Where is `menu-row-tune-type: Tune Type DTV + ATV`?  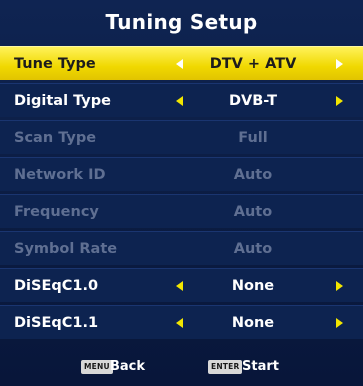
menu-row-tune-type: Tune Type DTV + ATV is located at coordinates (181, 63).